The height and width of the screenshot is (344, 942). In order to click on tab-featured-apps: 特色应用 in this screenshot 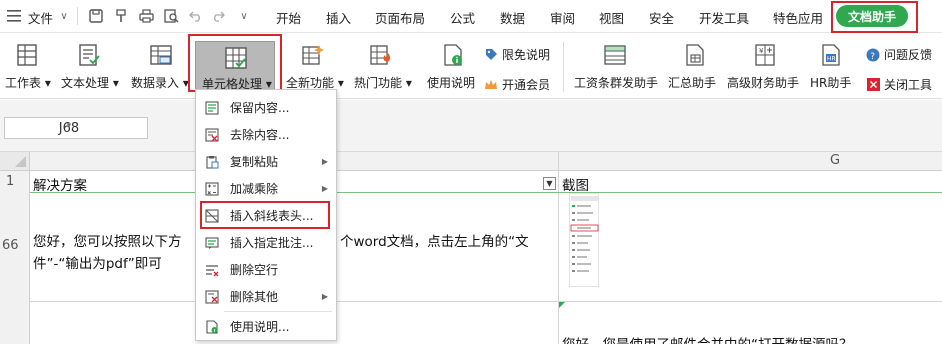, I will do `click(798, 17)`.